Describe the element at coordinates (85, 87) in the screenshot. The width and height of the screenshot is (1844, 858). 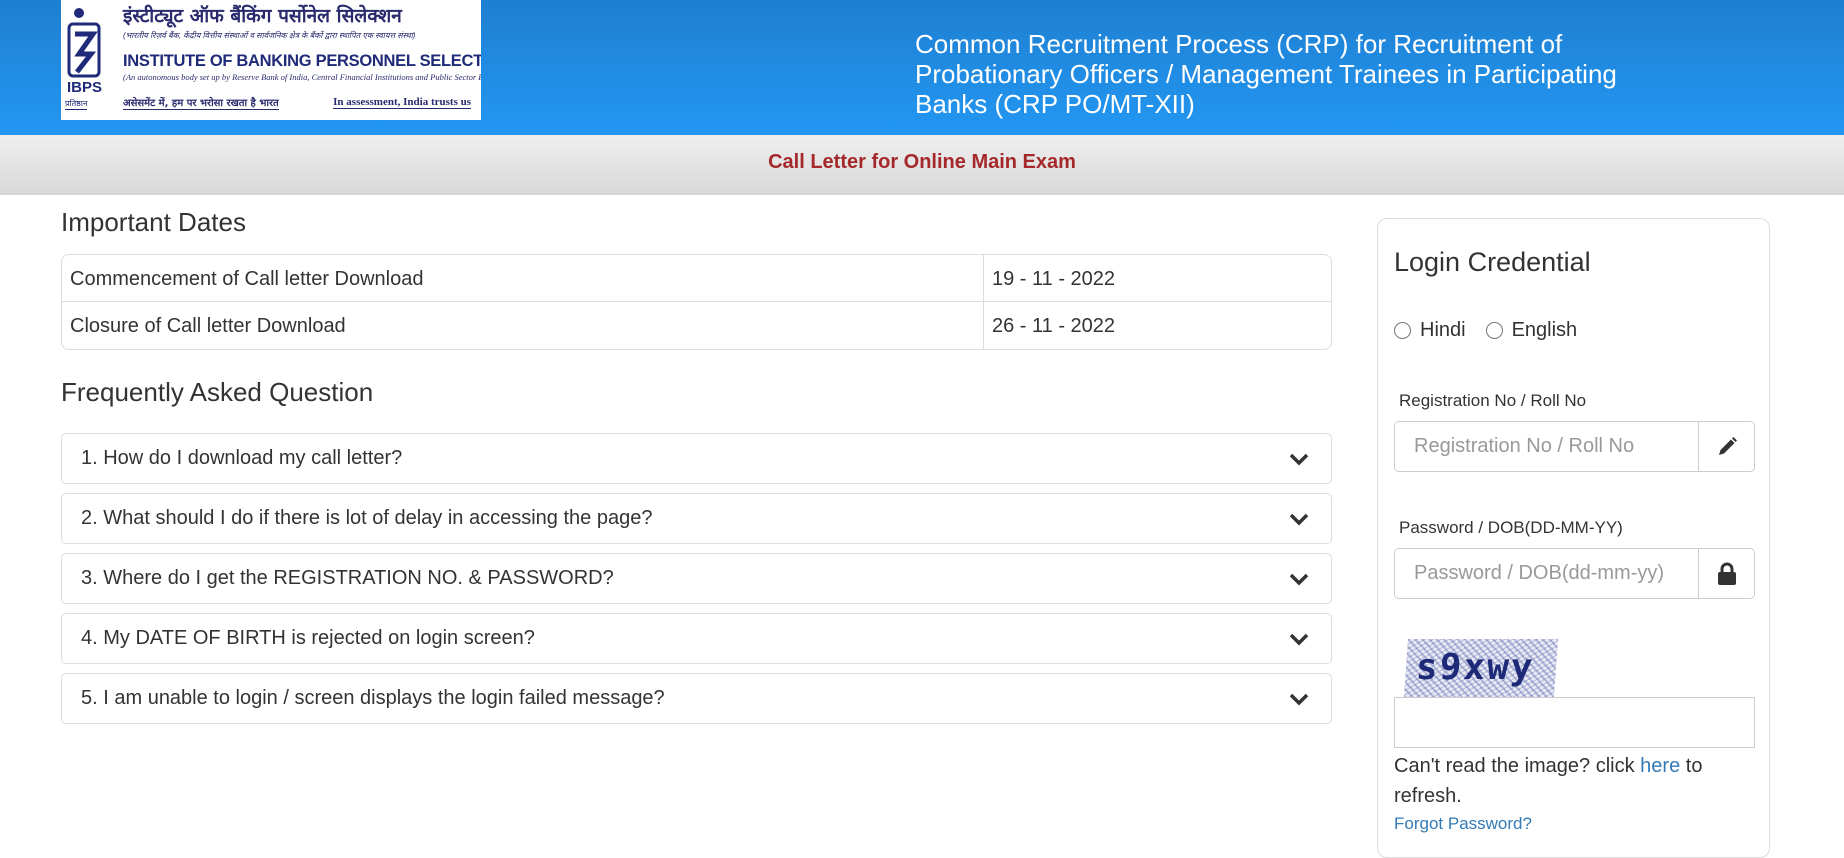
I see `logo-abbr: IBPS` at that location.